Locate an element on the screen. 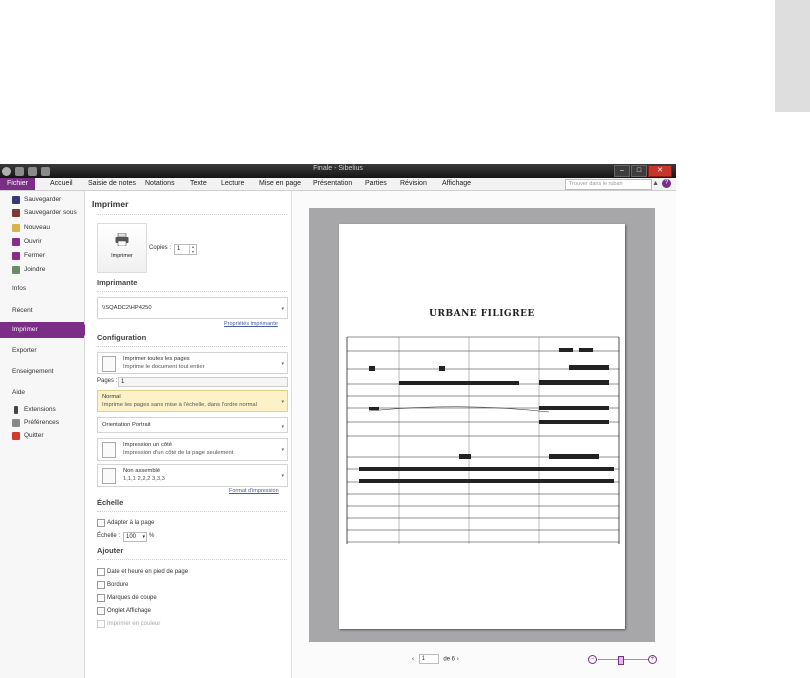 The width and height of the screenshot is (810, 678). nav-close: Fermer is located at coordinates (42, 256).